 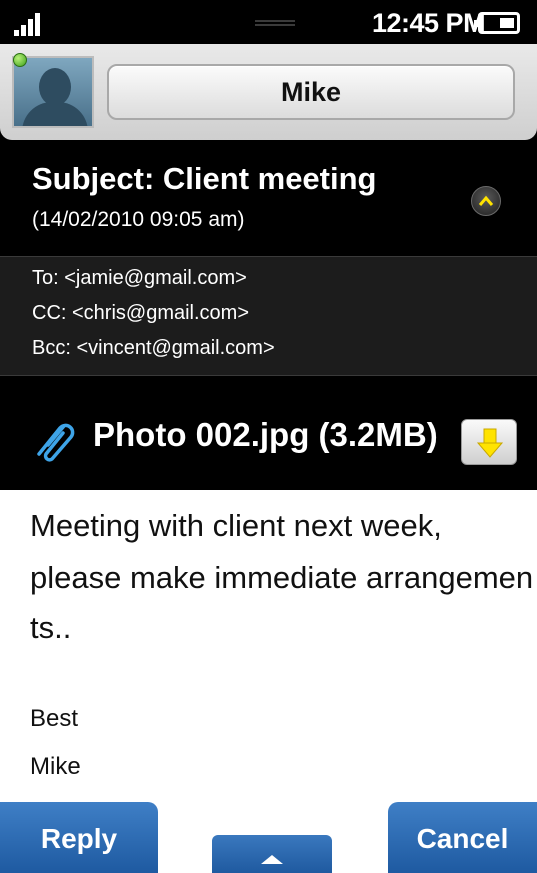 What do you see at coordinates (462, 837) in the screenshot?
I see `cancel-button: Cancel` at bounding box center [462, 837].